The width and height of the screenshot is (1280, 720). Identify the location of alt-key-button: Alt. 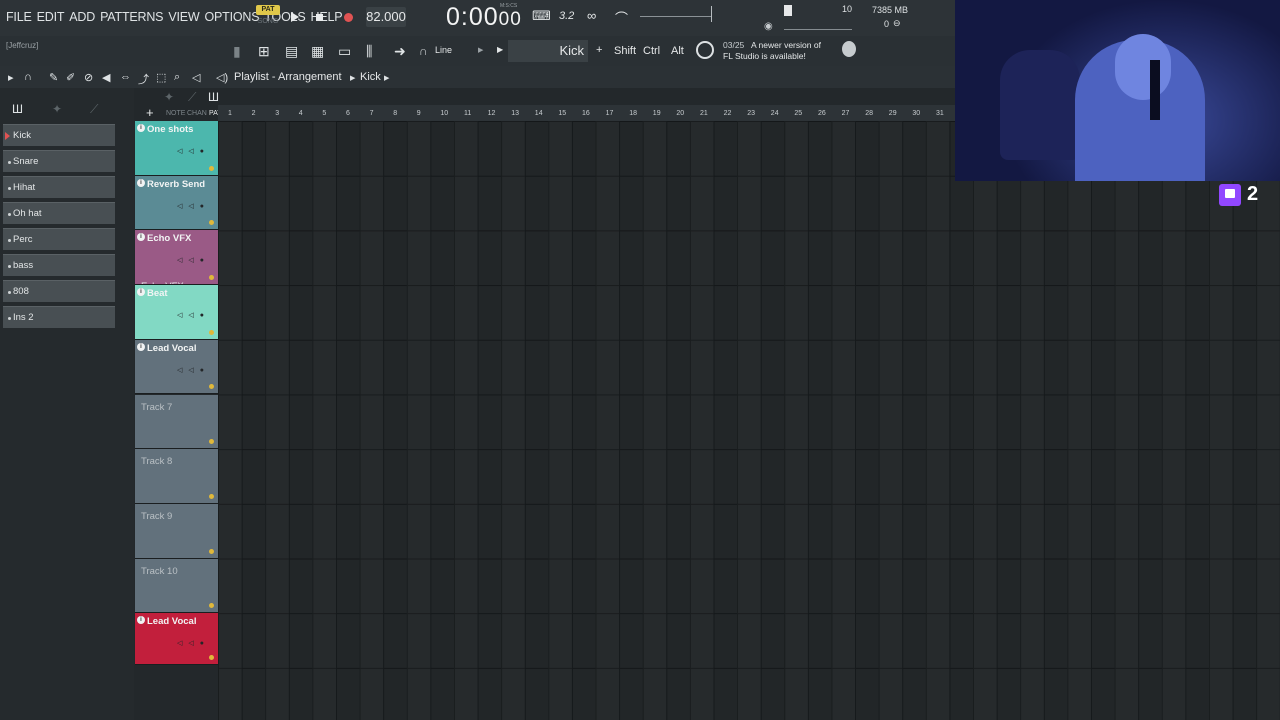
(677, 51).